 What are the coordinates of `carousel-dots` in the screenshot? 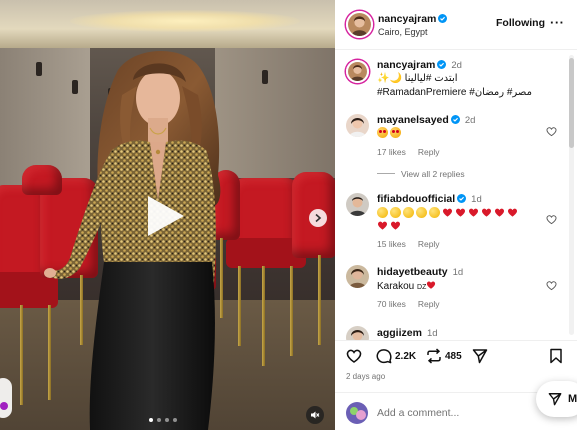 It's located at (163, 420).